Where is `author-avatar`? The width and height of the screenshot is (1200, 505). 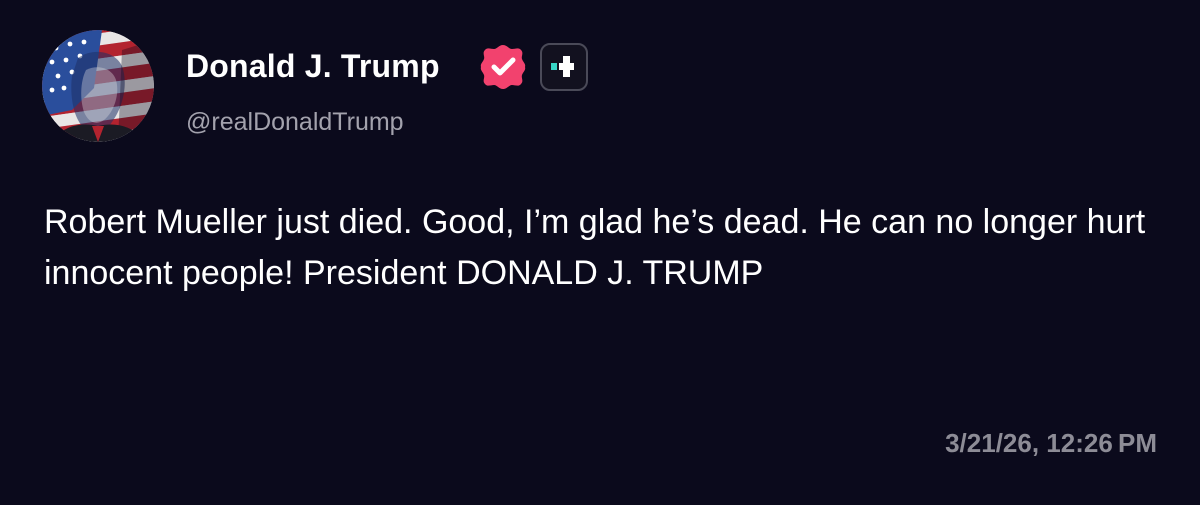
author-avatar is located at coordinates (98, 86).